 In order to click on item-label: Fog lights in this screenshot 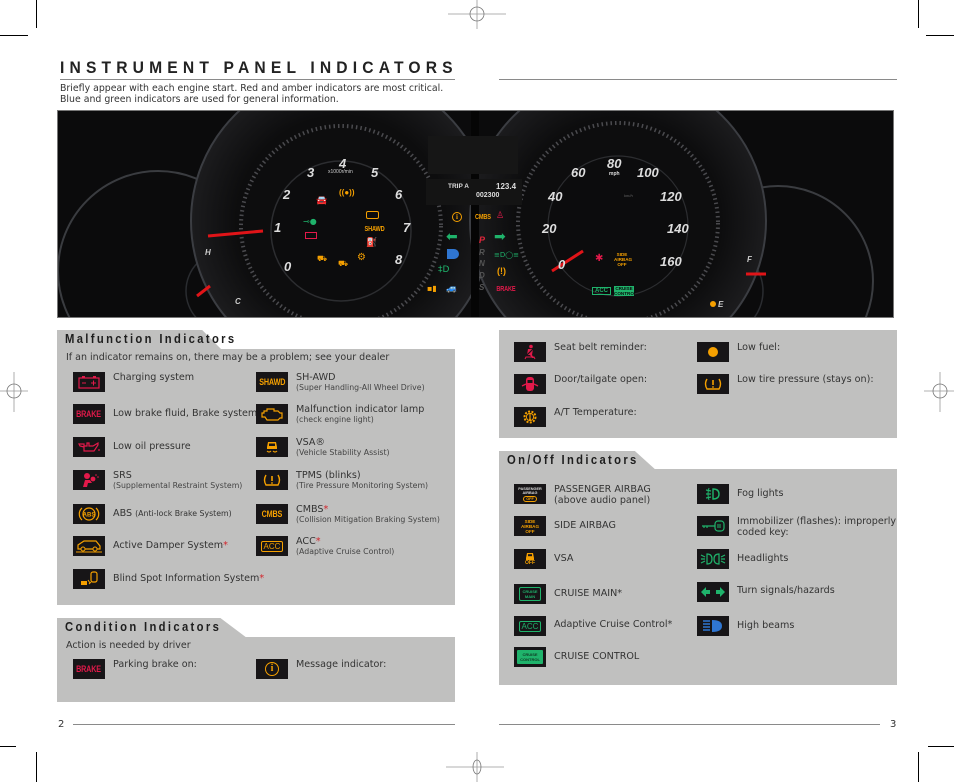, I will do `click(760, 493)`.